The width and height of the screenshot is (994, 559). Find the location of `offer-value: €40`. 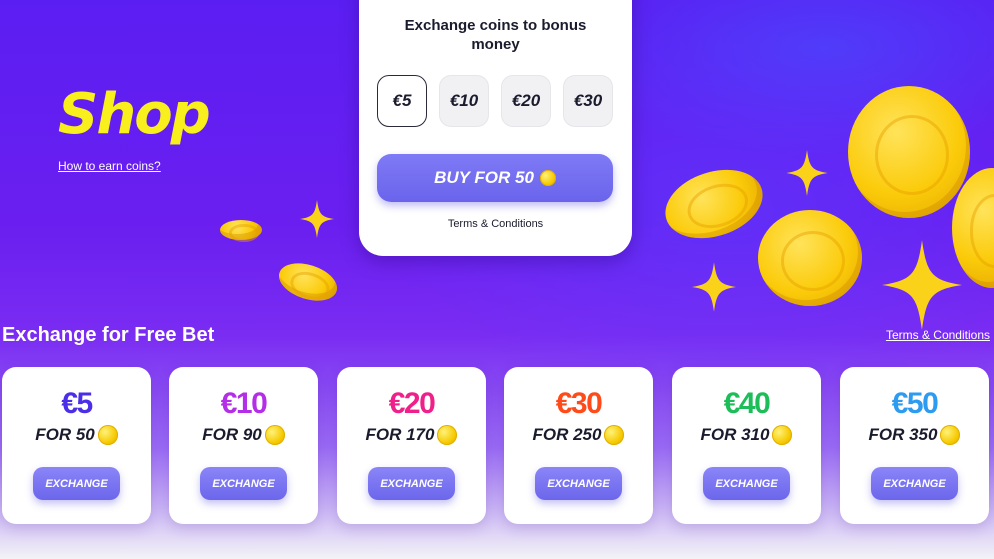

offer-value: €40 is located at coordinates (747, 403).